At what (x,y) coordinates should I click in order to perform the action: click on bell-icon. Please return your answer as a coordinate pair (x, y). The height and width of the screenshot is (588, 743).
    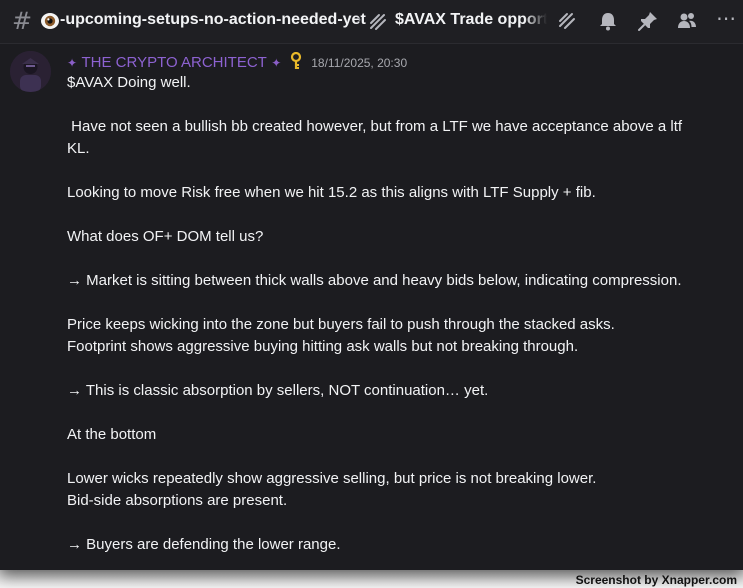
    Looking at the image, I should click on (608, 21).